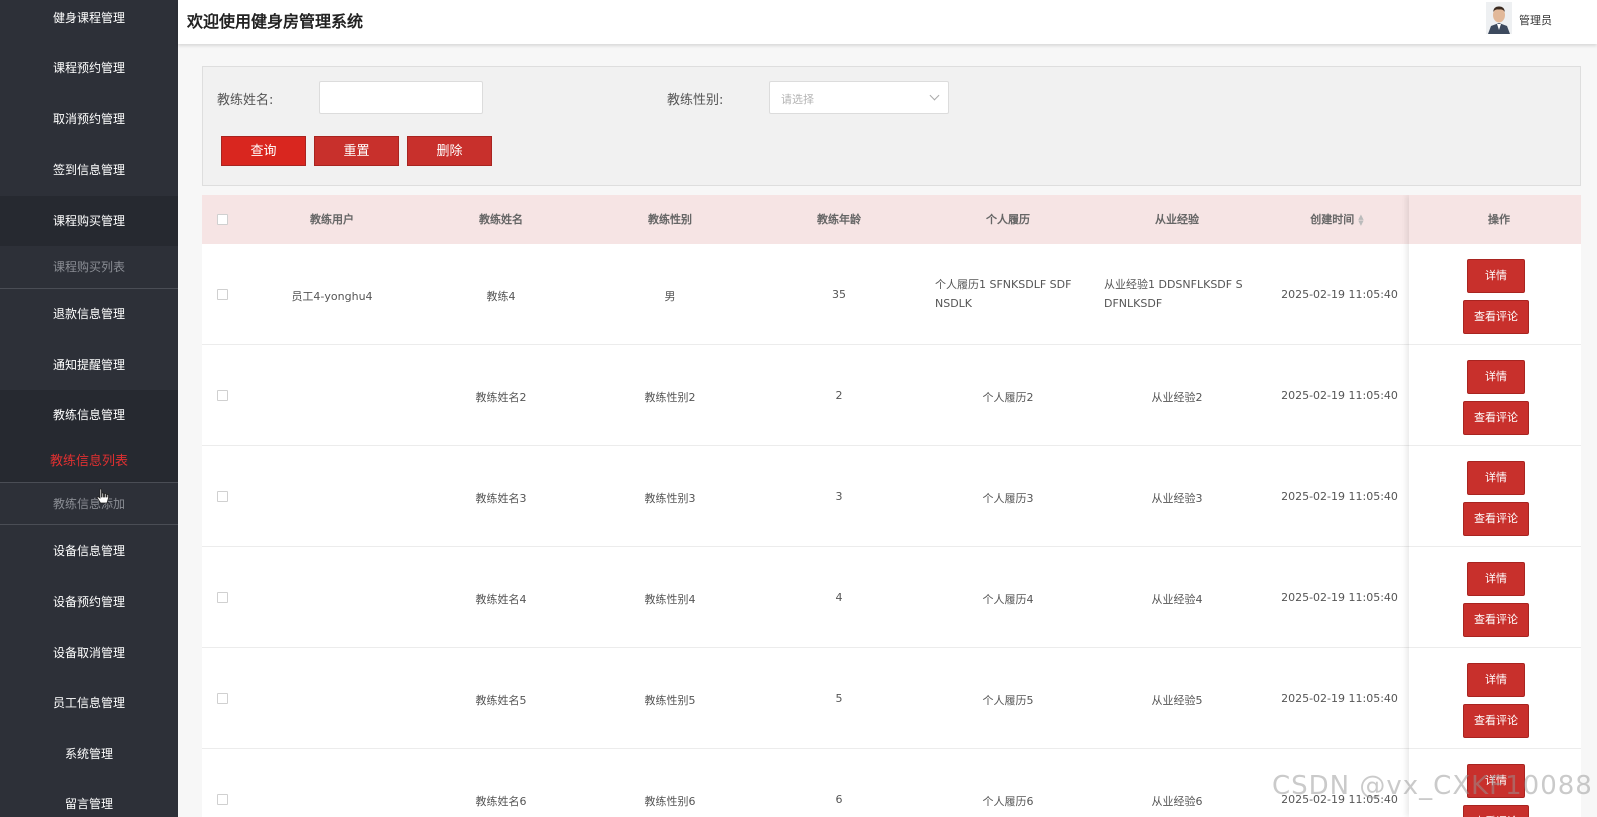 The width and height of the screenshot is (1597, 817). I want to click on sidebar-item-coach-info: 教练信息管理, so click(89, 415).